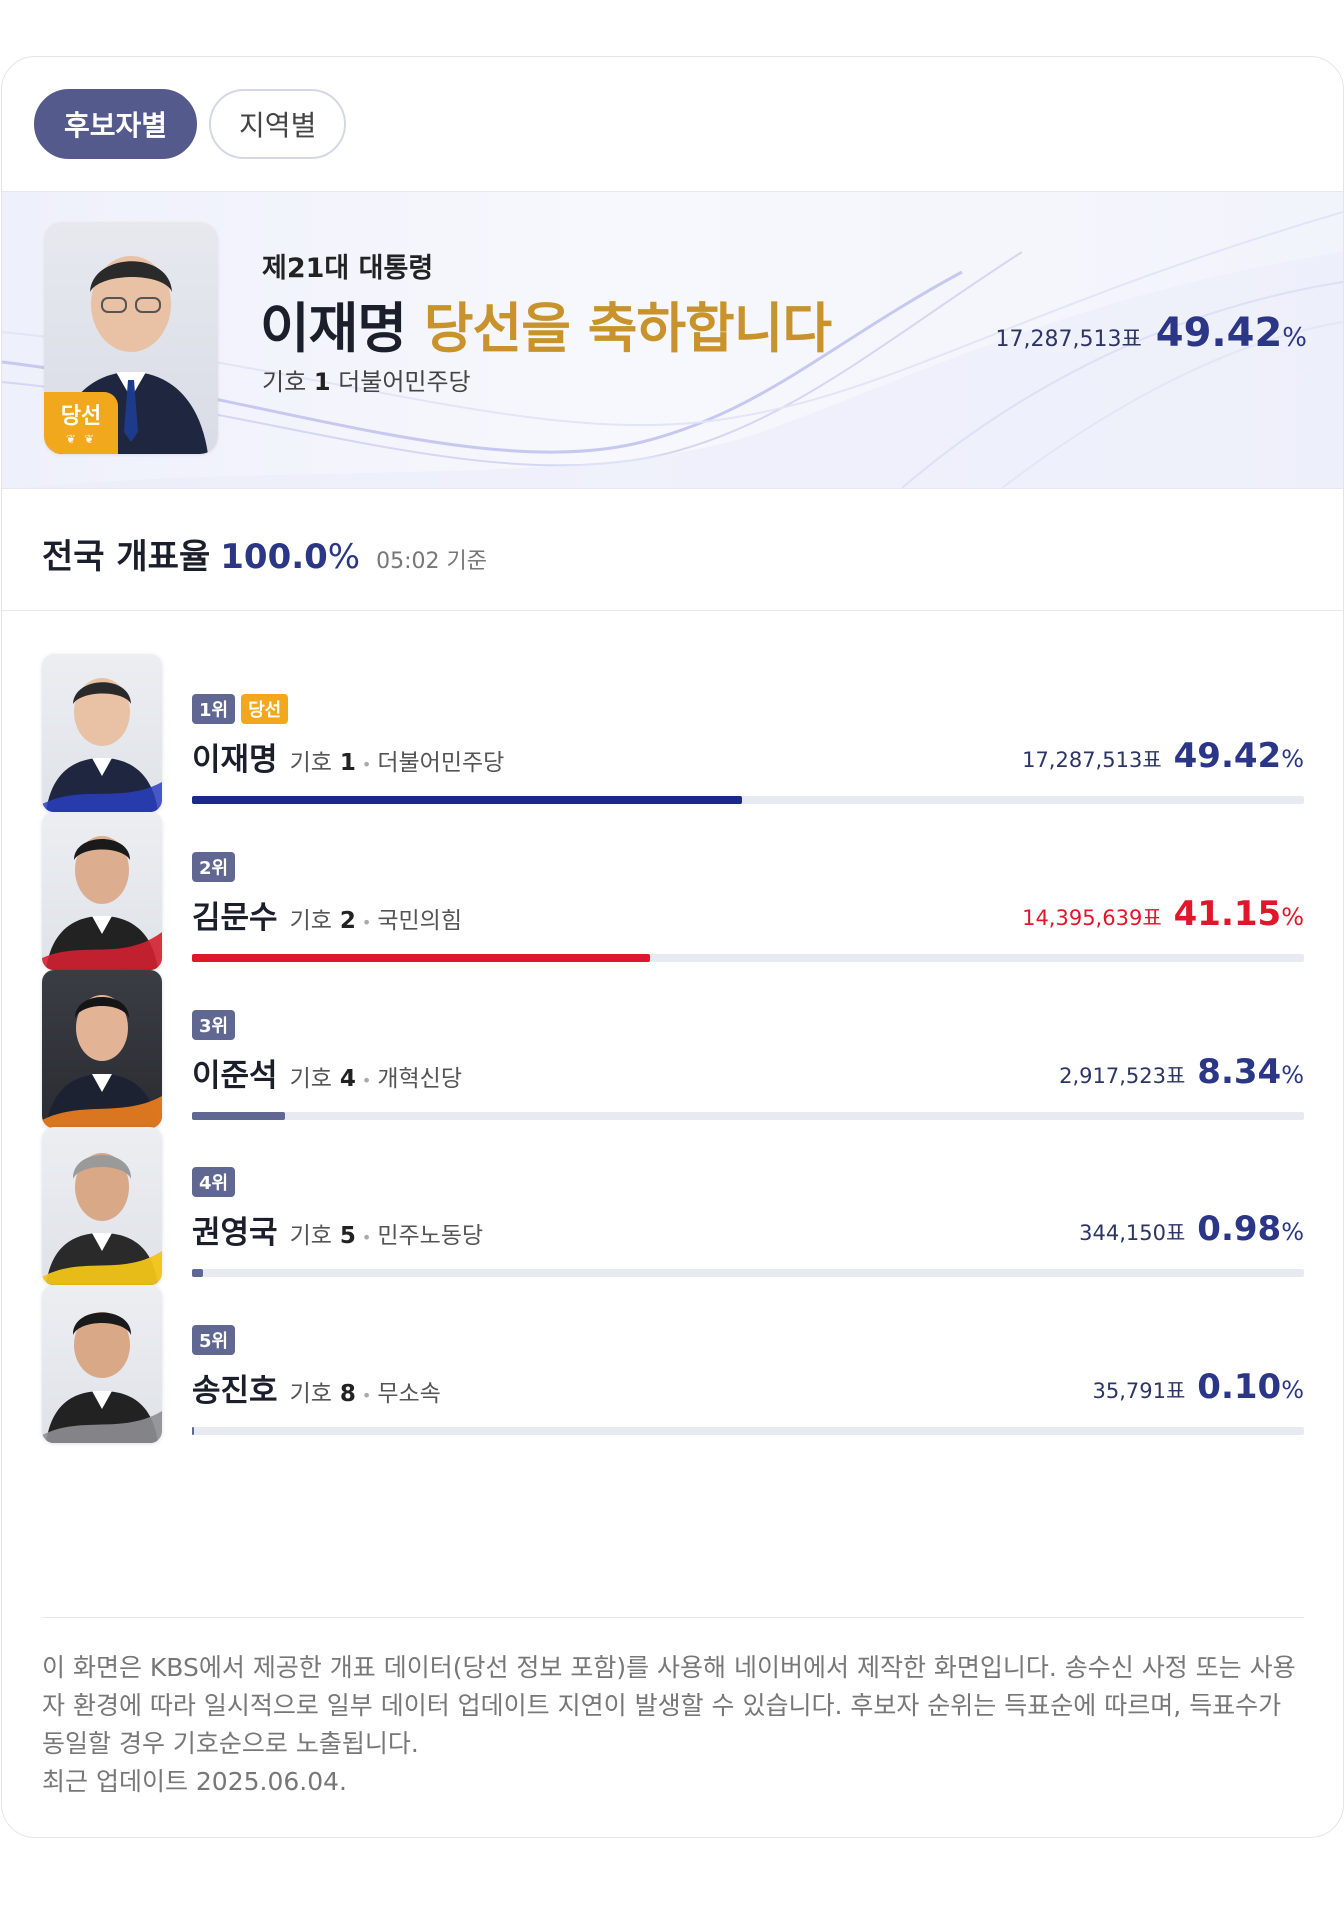 The height and width of the screenshot is (1910, 1344). Describe the element at coordinates (1139, 1391) in the screenshot. I see `vote-count: 35,791표` at that location.